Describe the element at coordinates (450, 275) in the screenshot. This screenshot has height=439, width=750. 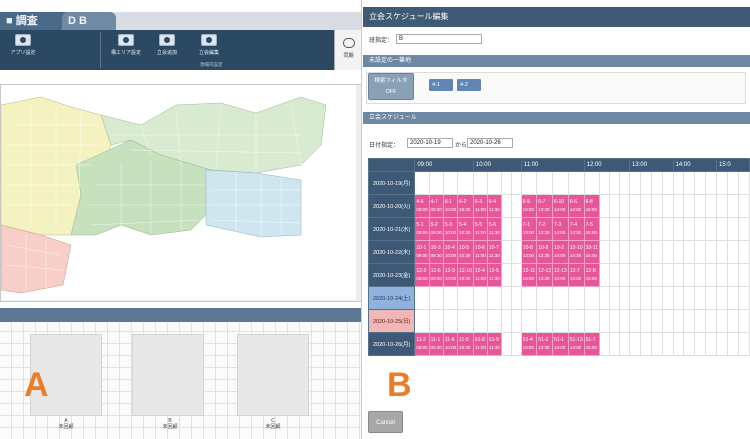
I see `booked-slot: 12-9 10:00` at that location.